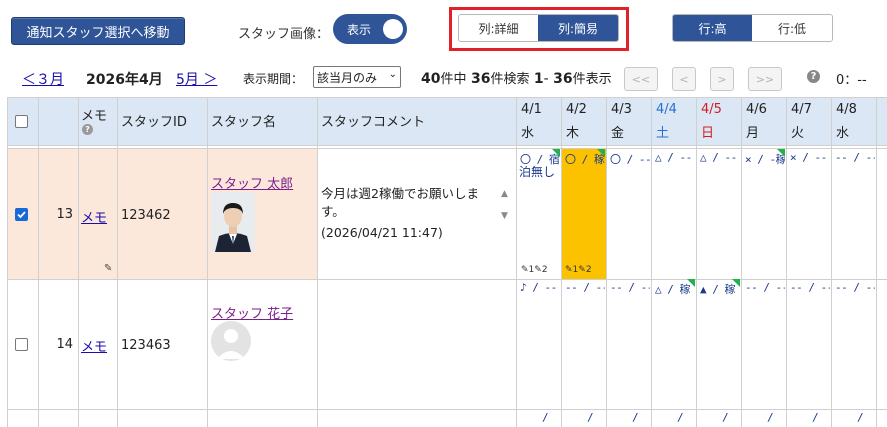 Image resolution: width=887 pixels, height=427 pixels. What do you see at coordinates (813, 76) in the screenshot?
I see `help-icon: ?` at bounding box center [813, 76].